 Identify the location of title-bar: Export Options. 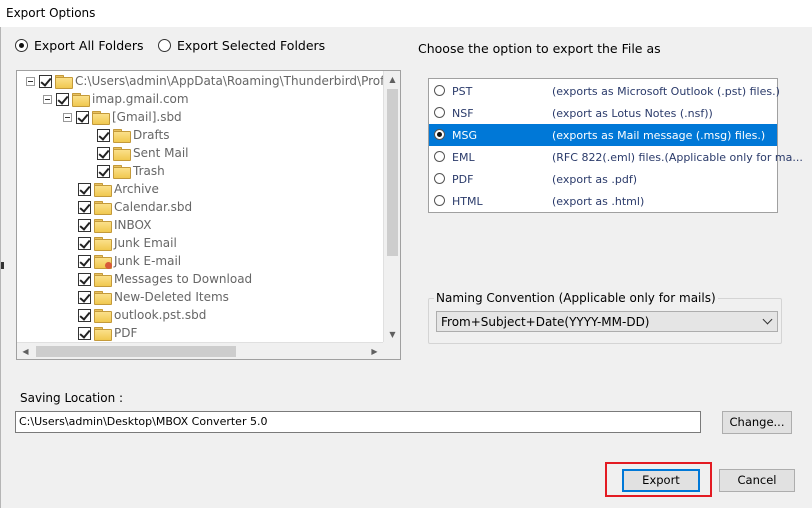
(406, 13).